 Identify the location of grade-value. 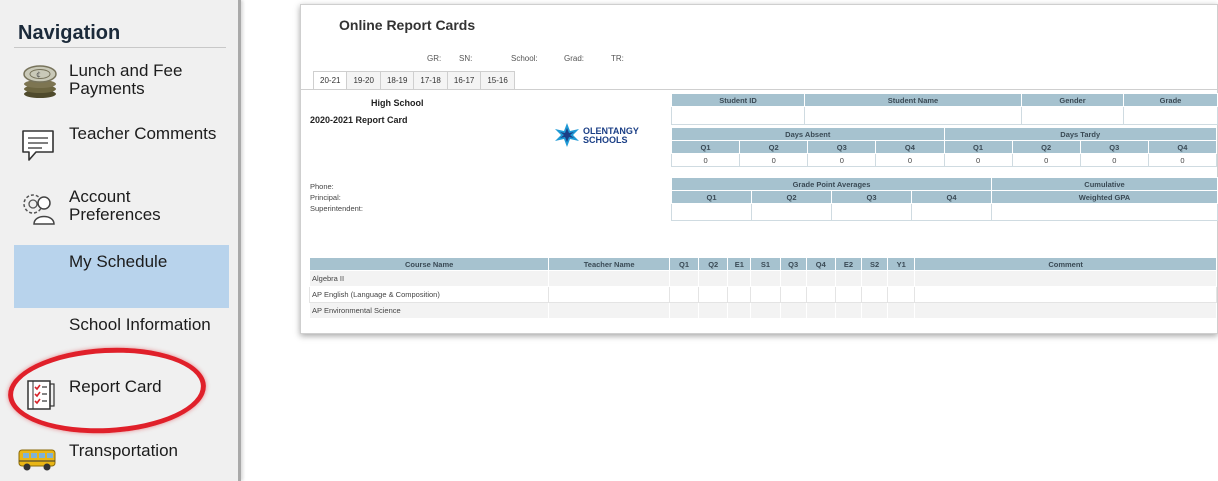
(1170, 115).